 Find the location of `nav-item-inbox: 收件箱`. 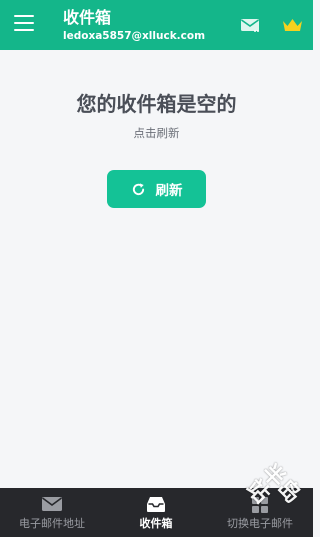

nav-item-inbox: 收件箱 is located at coordinates (156, 512).